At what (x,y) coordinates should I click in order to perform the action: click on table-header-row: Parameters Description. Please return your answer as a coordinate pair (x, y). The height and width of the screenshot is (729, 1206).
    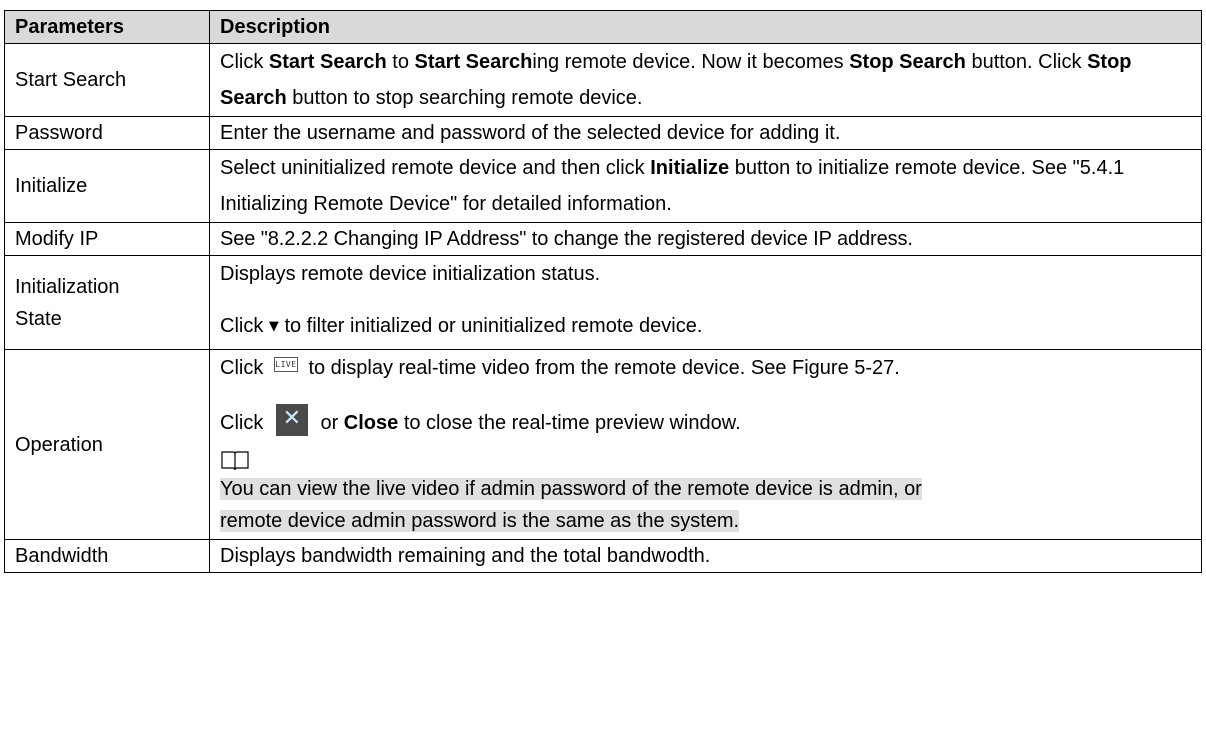
    Looking at the image, I should click on (603, 27).